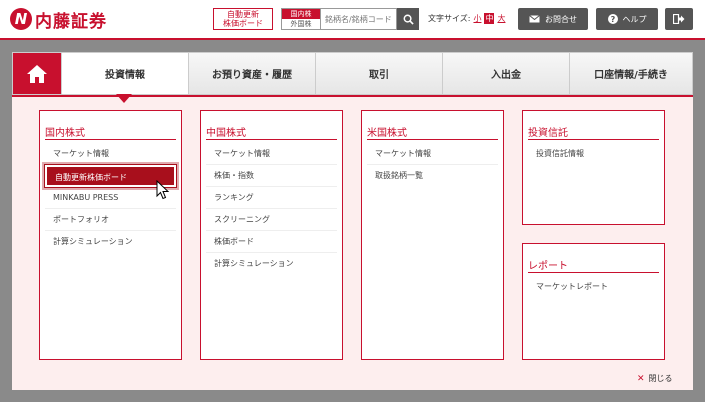 This screenshot has height=402, width=705. Describe the element at coordinates (163, 190) in the screenshot. I see `mouse-cursor-icon` at that location.